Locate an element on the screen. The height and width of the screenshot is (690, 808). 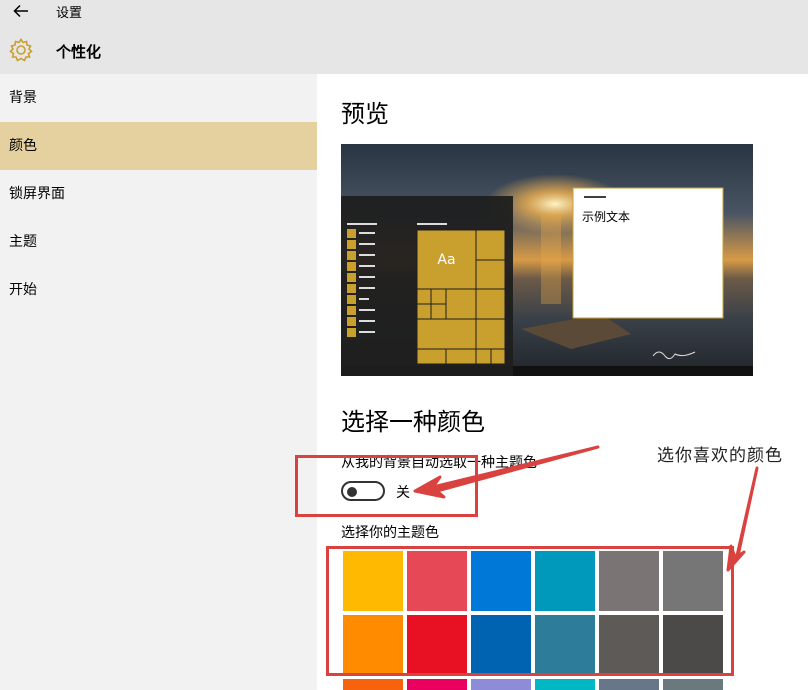
gear-icon is located at coordinates (21, 50).